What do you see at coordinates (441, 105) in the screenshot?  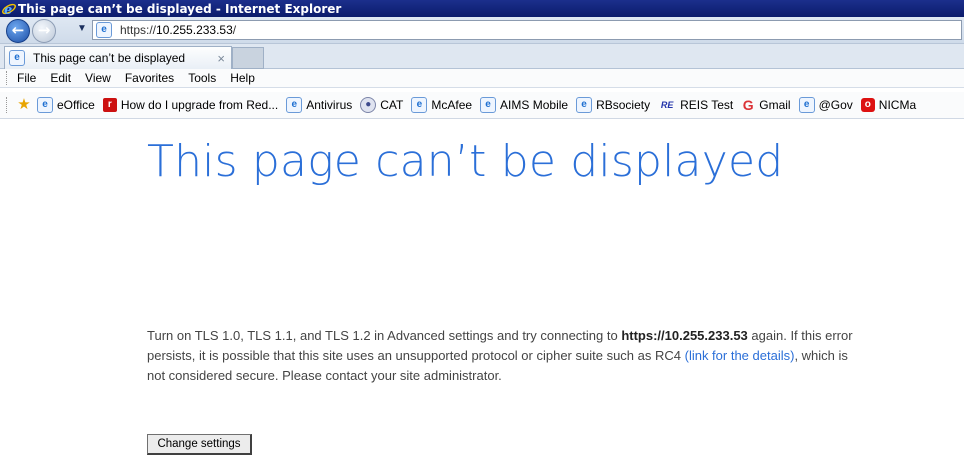 I see `favorite-mcafee: e McAfee` at bounding box center [441, 105].